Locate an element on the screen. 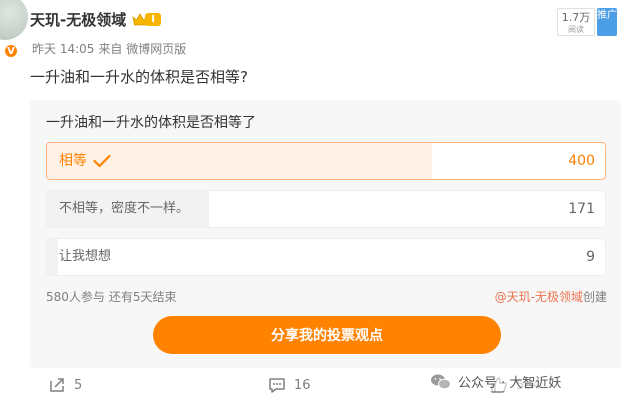  vote-option-label: 相等 is located at coordinates (73, 161).